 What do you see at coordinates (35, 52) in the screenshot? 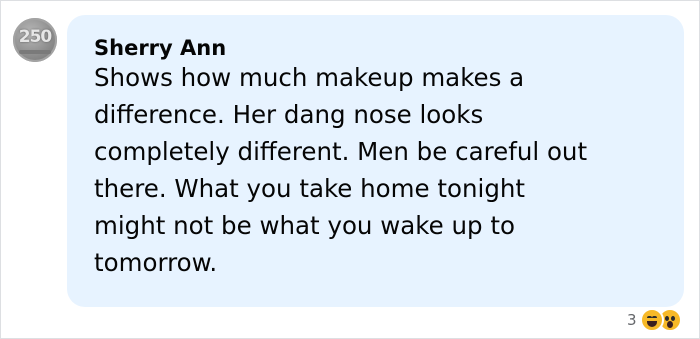
I see `avatar-band` at bounding box center [35, 52].